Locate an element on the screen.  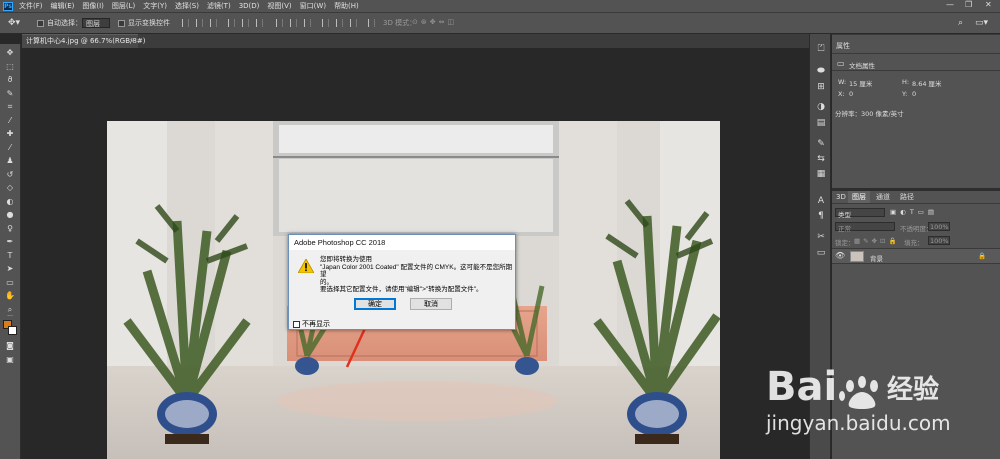
adjustments-panel-icon: ◑ is located at coordinates (821, 107).